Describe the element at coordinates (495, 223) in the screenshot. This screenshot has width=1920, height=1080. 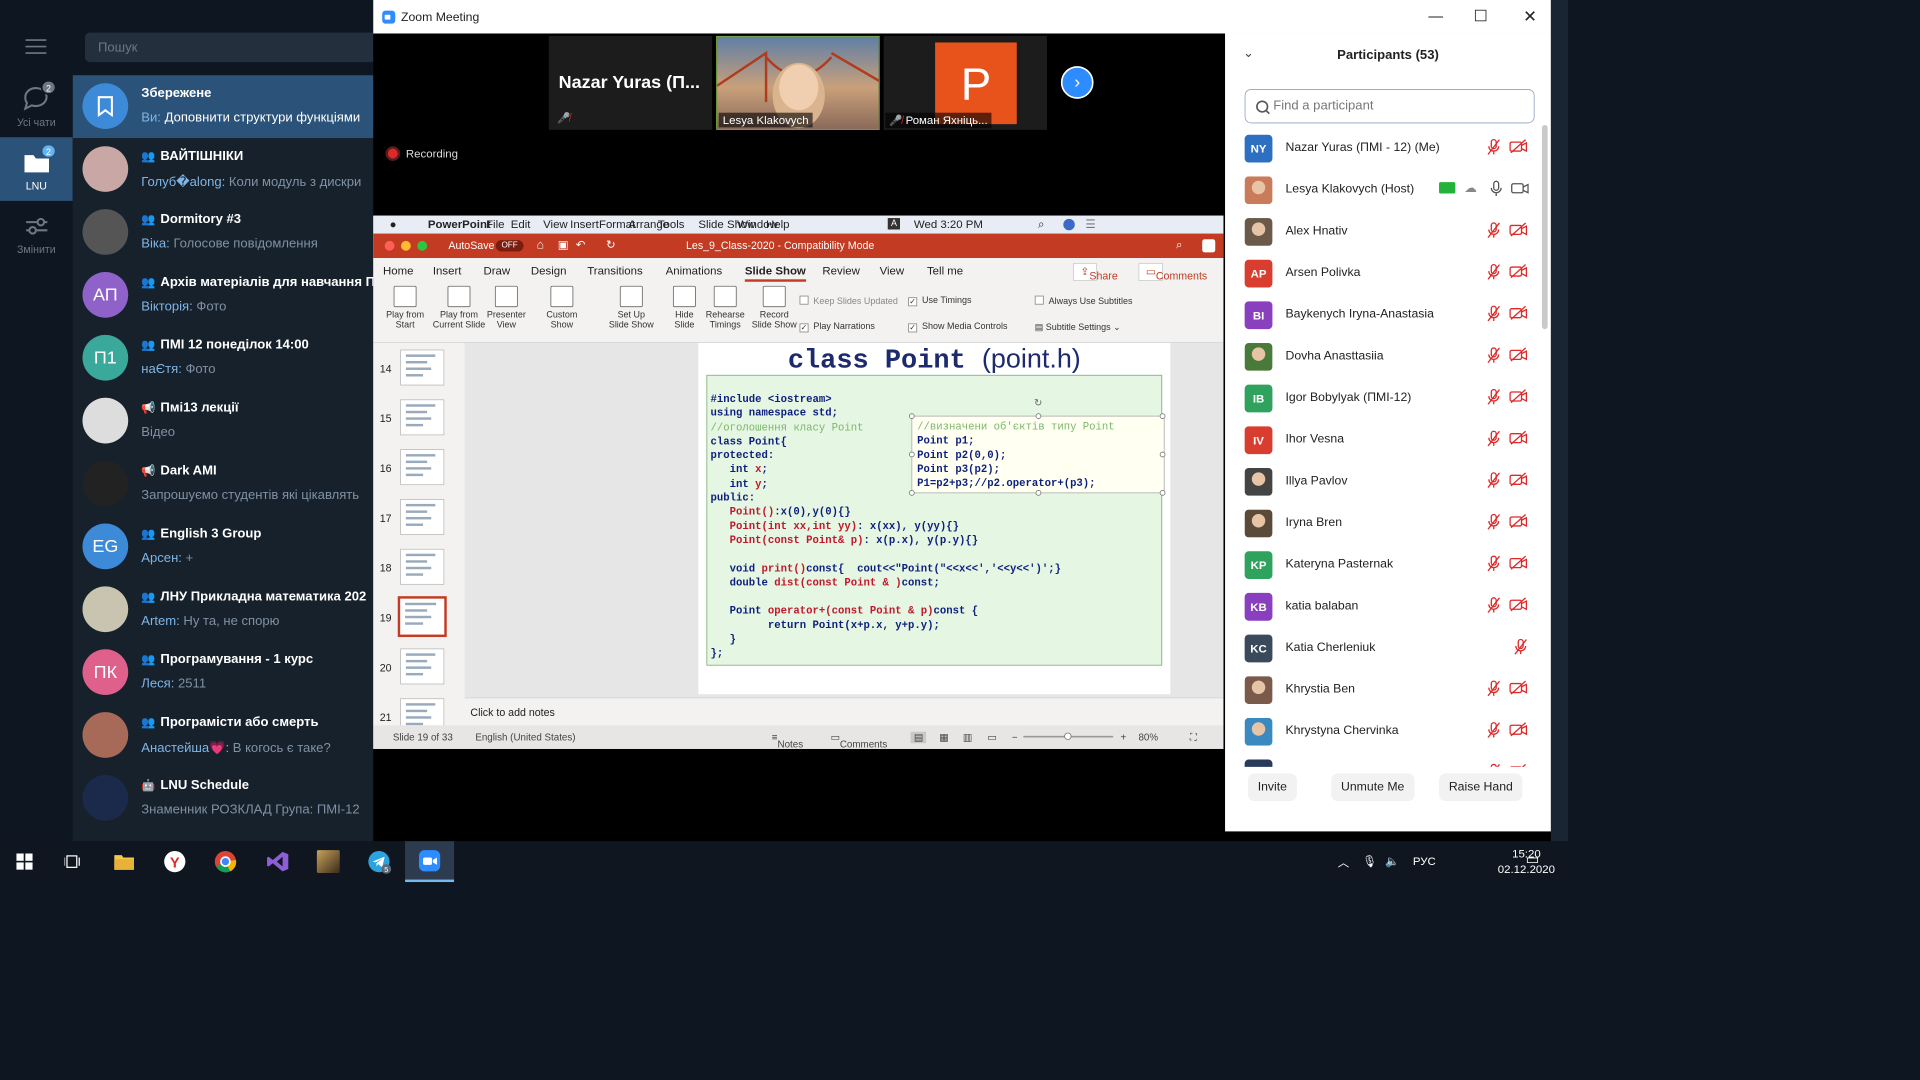
I see `menubar-item: File` at that location.